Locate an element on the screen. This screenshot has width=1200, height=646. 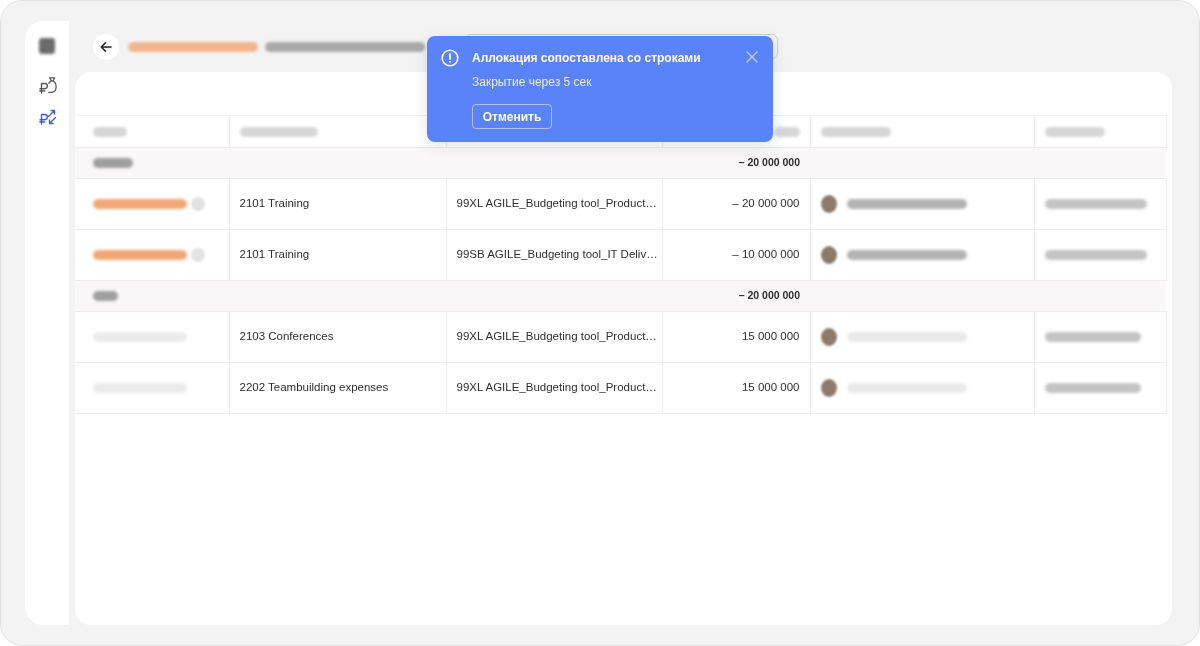
toast-title: Аллокация сопоставлена со строками is located at coordinates (587, 58).